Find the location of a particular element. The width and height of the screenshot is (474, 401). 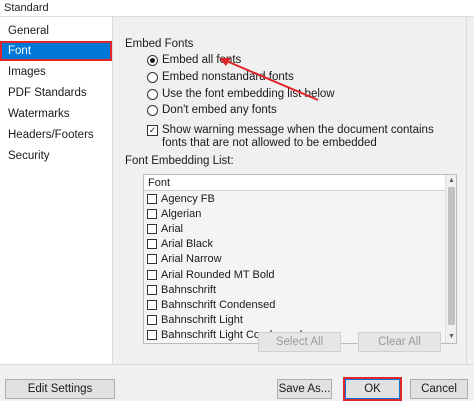

window-edge is located at coordinates (470, 190).